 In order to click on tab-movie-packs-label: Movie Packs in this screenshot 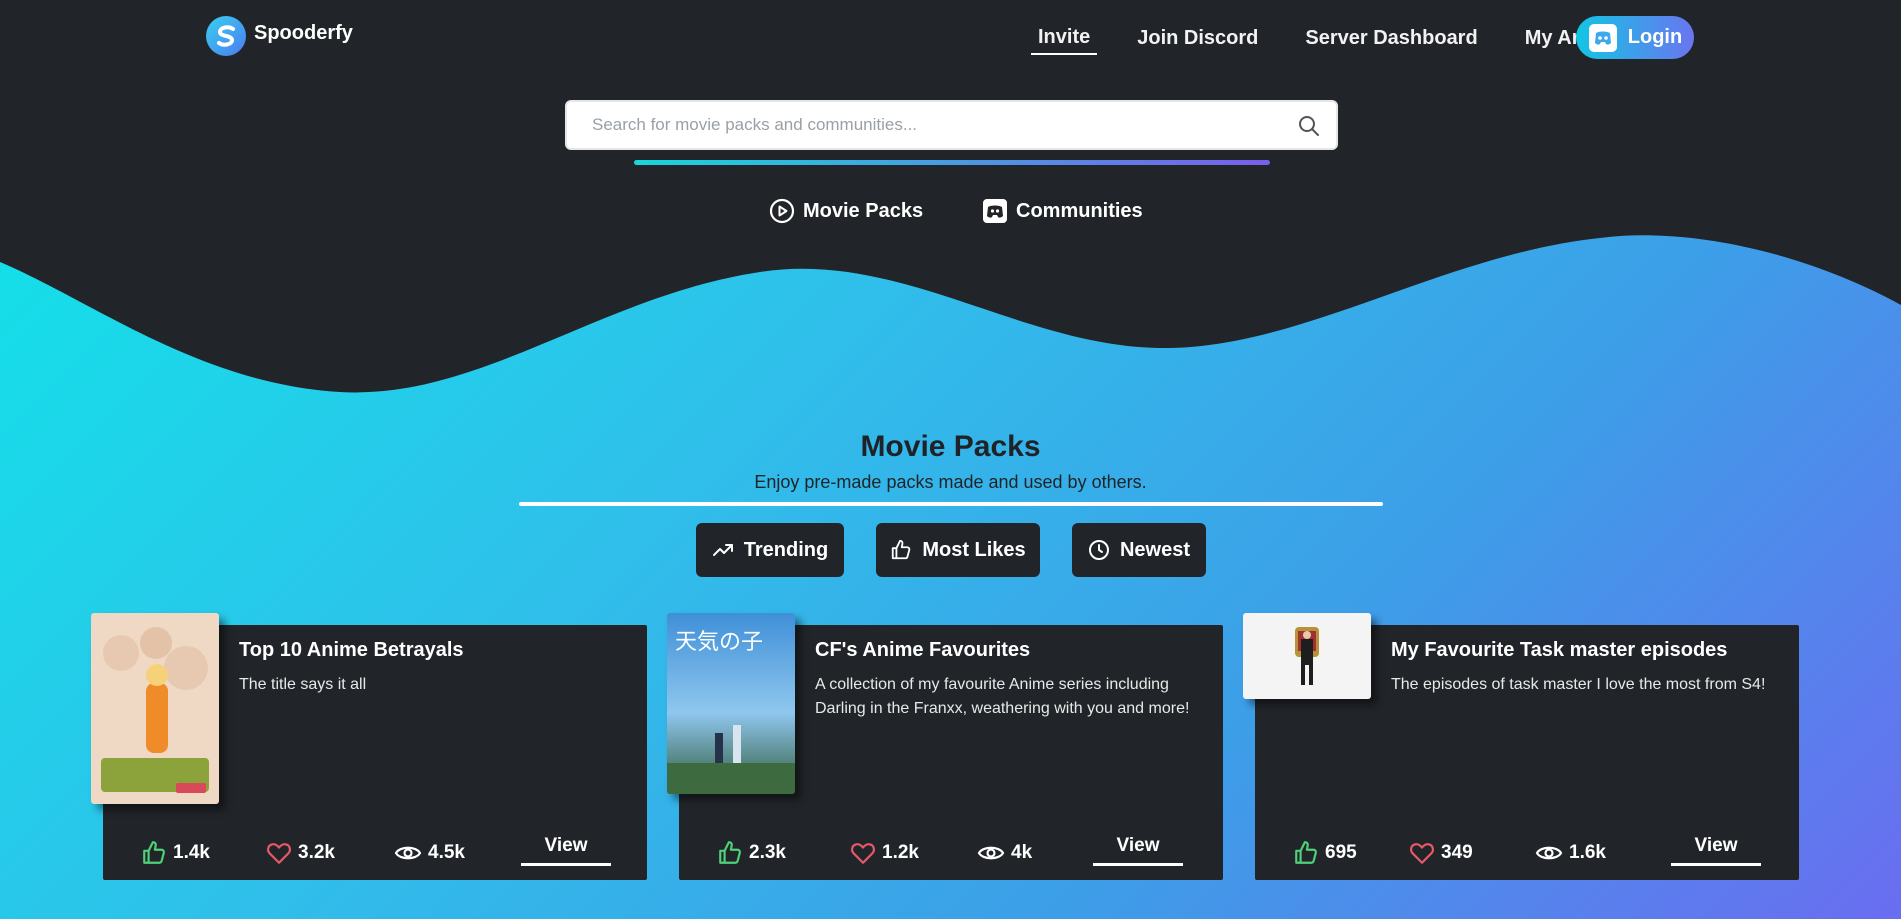, I will do `click(863, 210)`.